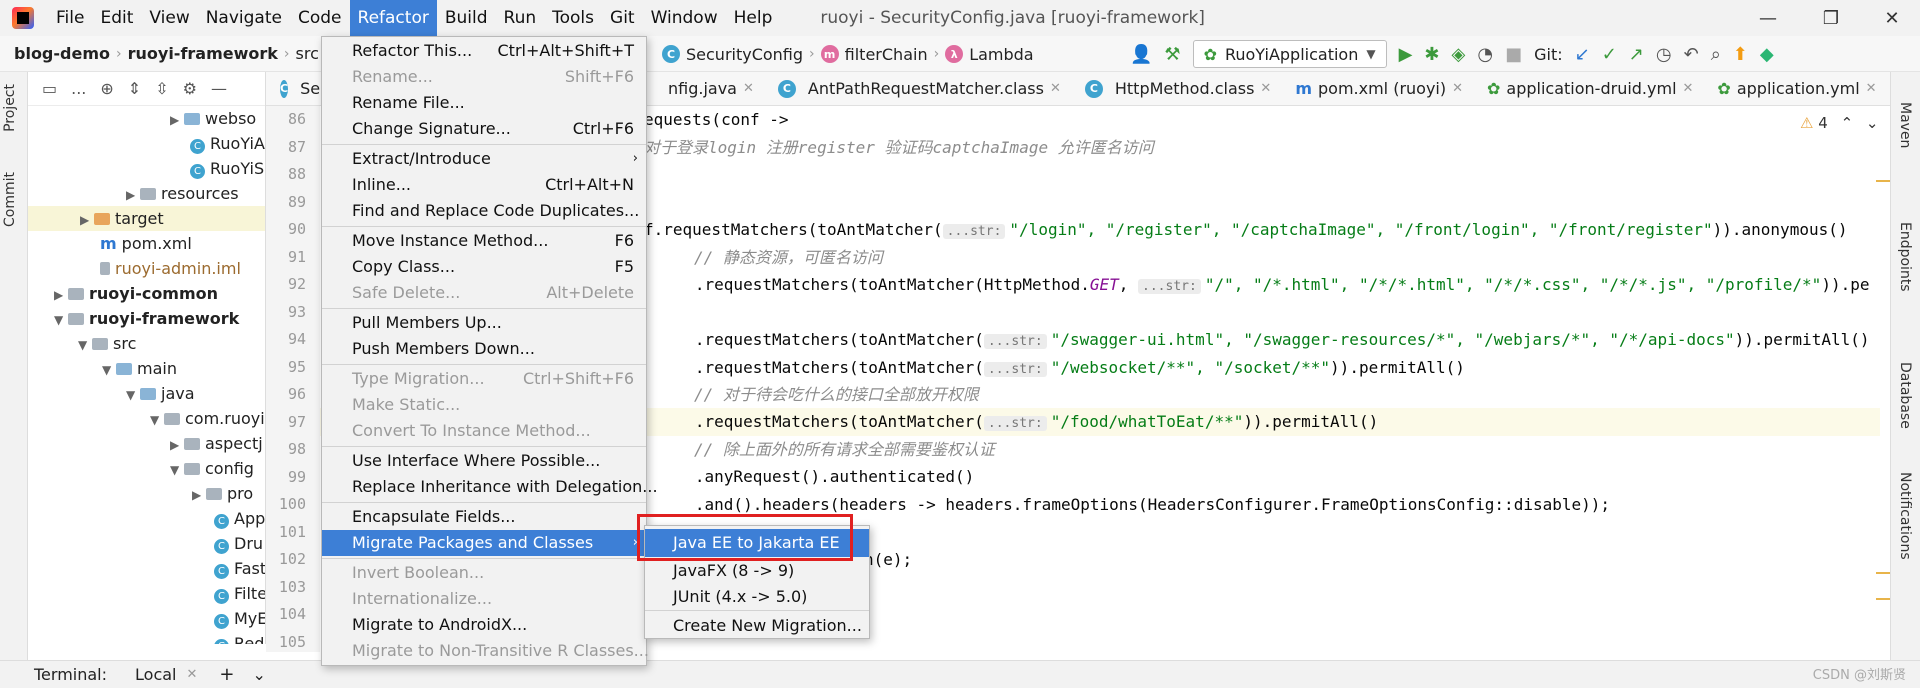  What do you see at coordinates (484, 129) in the screenshot?
I see `menu-item-change-signature: Change Signature... Ctrl+F6` at bounding box center [484, 129].